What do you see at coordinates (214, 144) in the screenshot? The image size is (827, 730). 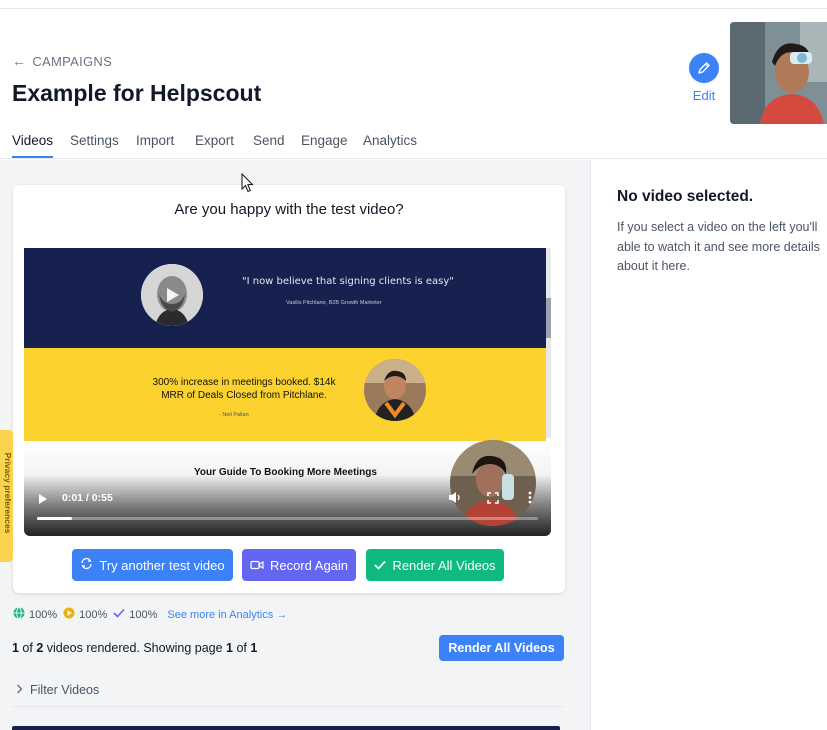 I see `tab-export: Export` at bounding box center [214, 144].